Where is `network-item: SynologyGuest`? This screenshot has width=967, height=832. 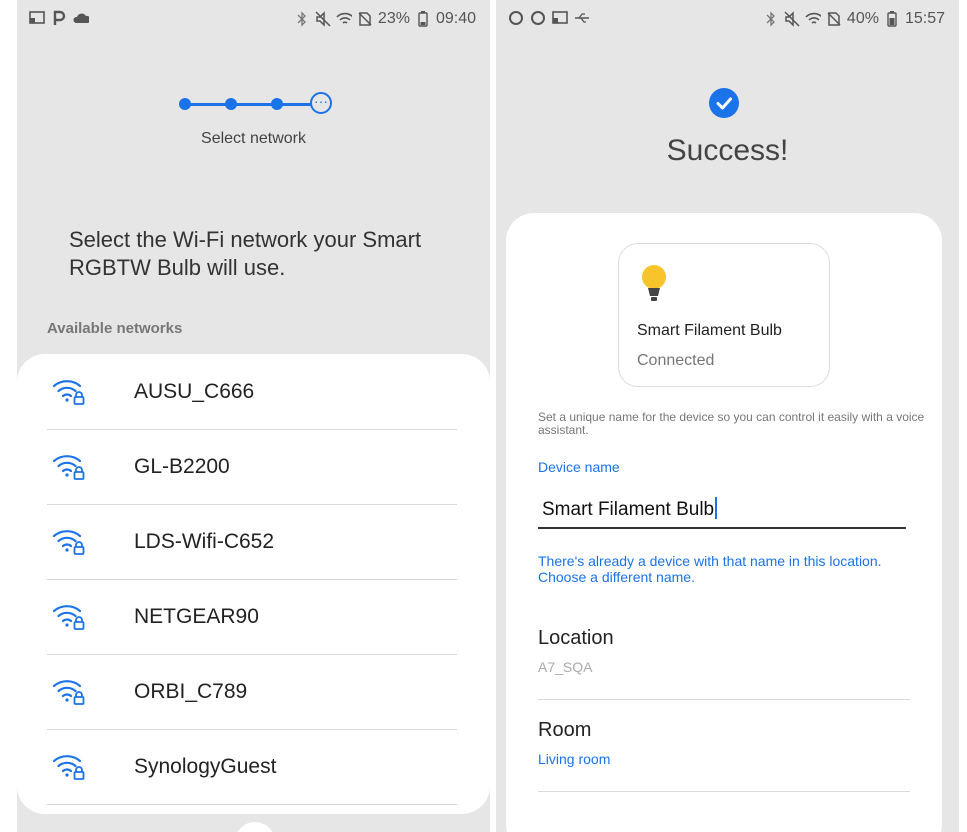
network-item: SynologyGuest is located at coordinates (252, 767).